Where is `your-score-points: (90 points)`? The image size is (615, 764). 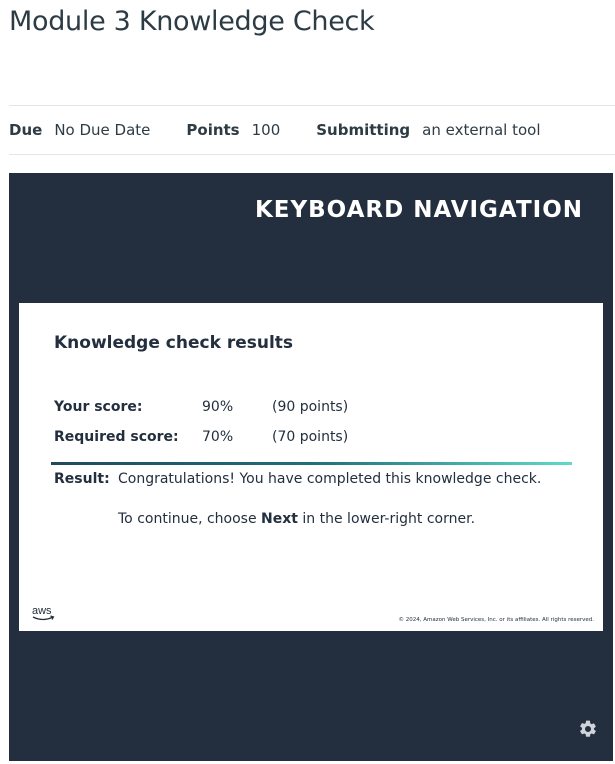
your-score-points: (90 points) is located at coordinates (310, 407).